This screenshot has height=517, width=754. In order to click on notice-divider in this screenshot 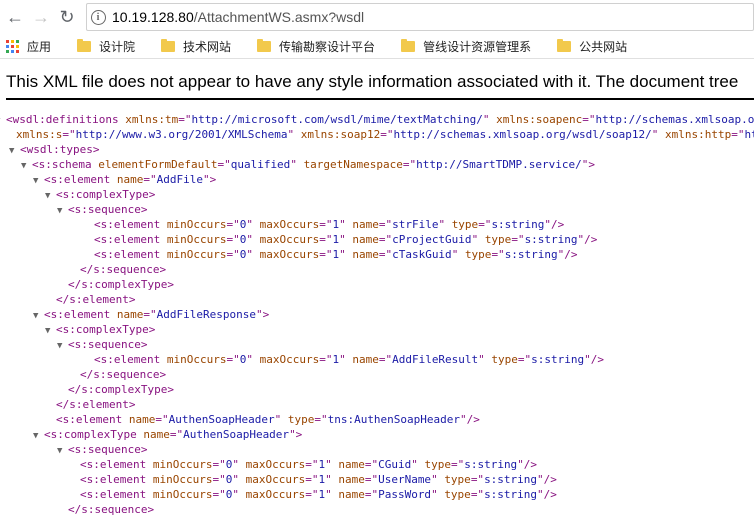, I will do `click(380, 99)`.